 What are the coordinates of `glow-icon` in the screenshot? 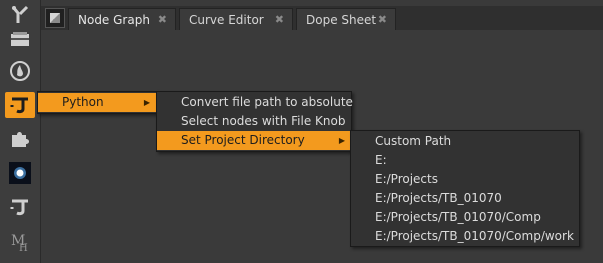 It's located at (20, 173).